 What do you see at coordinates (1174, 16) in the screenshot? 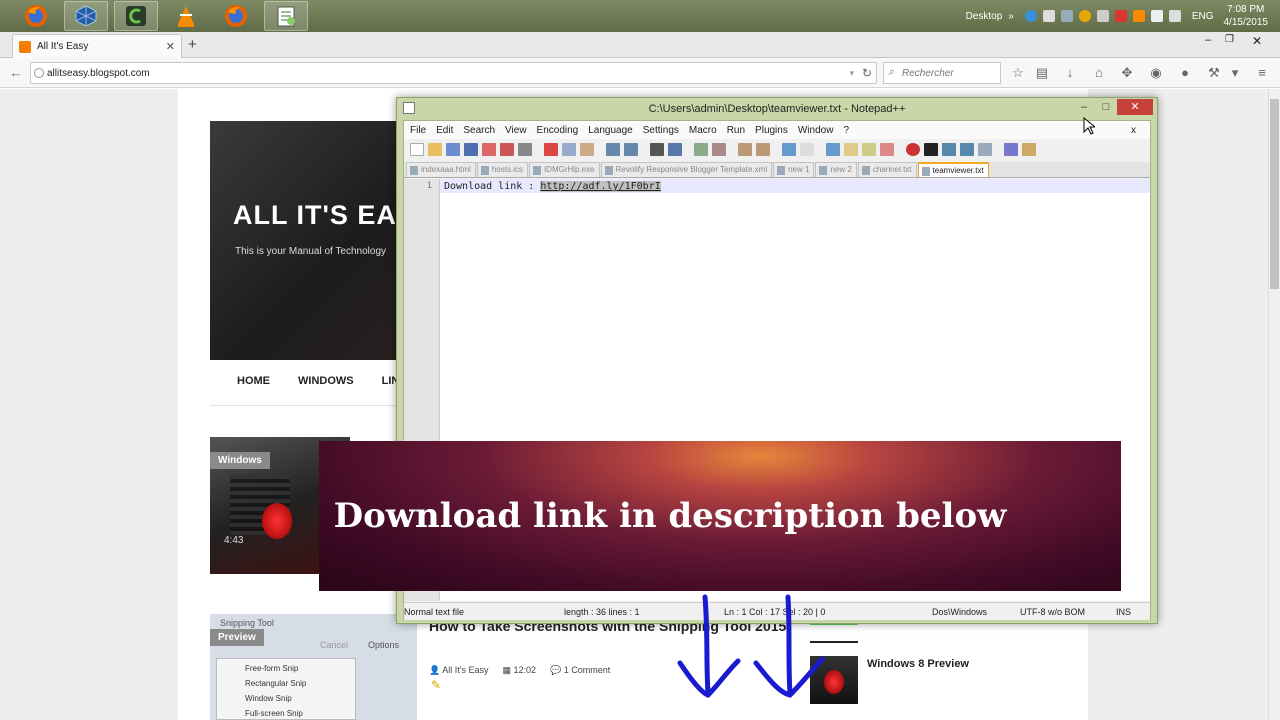
I see `signal-icon` at bounding box center [1174, 16].